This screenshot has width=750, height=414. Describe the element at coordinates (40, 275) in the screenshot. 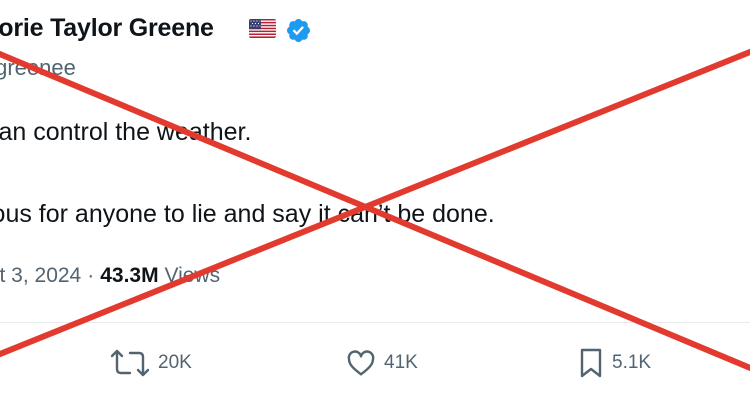

I see `post-date: ct 3, 2024` at that location.